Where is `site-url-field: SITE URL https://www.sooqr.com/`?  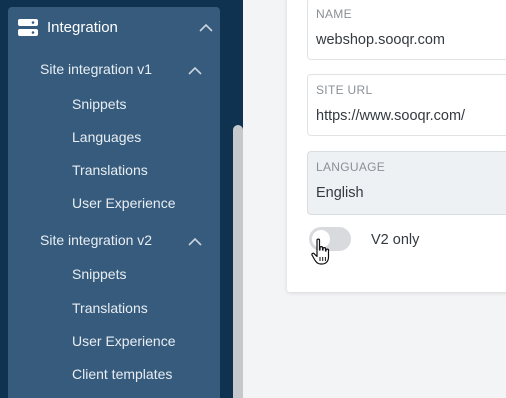
site-url-field: SITE URL https://www.sooqr.com/ is located at coordinates (406, 105).